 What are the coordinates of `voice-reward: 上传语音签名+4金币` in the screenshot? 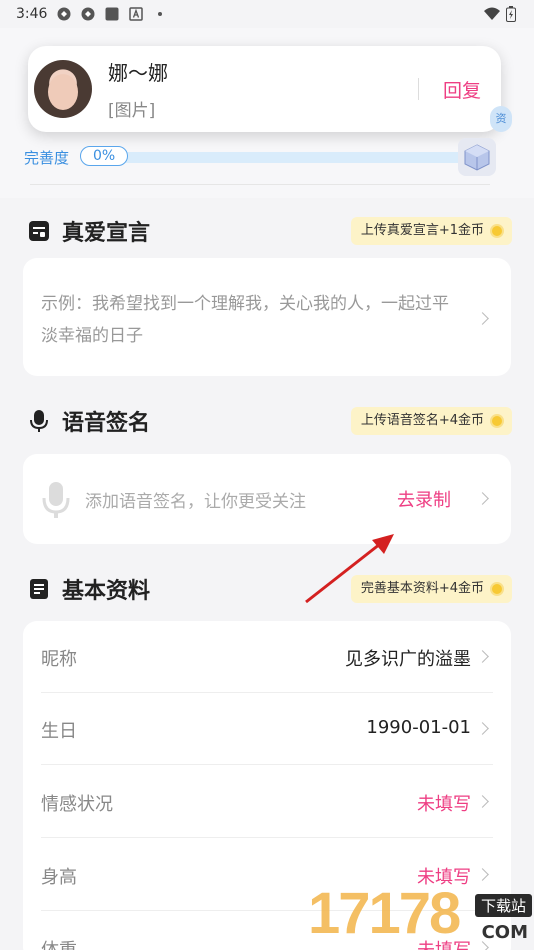 It's located at (431, 421).